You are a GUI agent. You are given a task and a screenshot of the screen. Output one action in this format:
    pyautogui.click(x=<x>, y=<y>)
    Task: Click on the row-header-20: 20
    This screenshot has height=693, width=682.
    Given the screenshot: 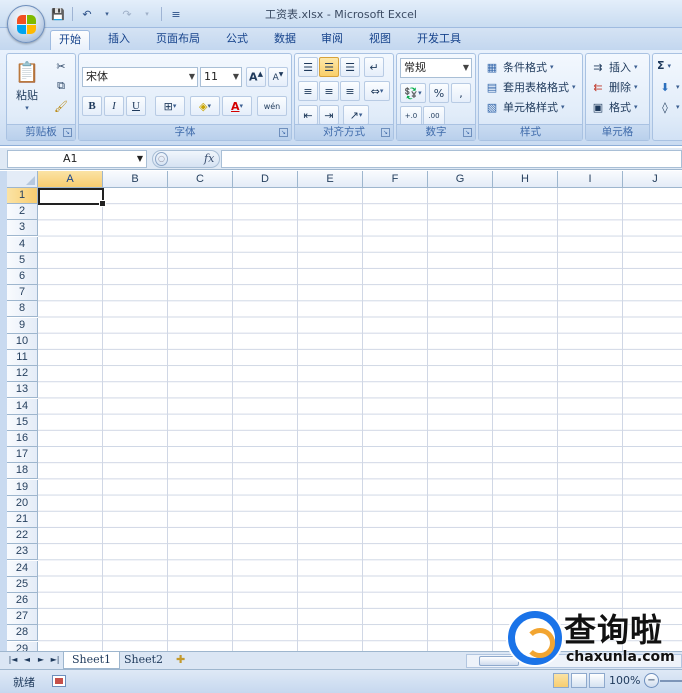 What is the action you would take?
    pyautogui.click(x=22, y=503)
    